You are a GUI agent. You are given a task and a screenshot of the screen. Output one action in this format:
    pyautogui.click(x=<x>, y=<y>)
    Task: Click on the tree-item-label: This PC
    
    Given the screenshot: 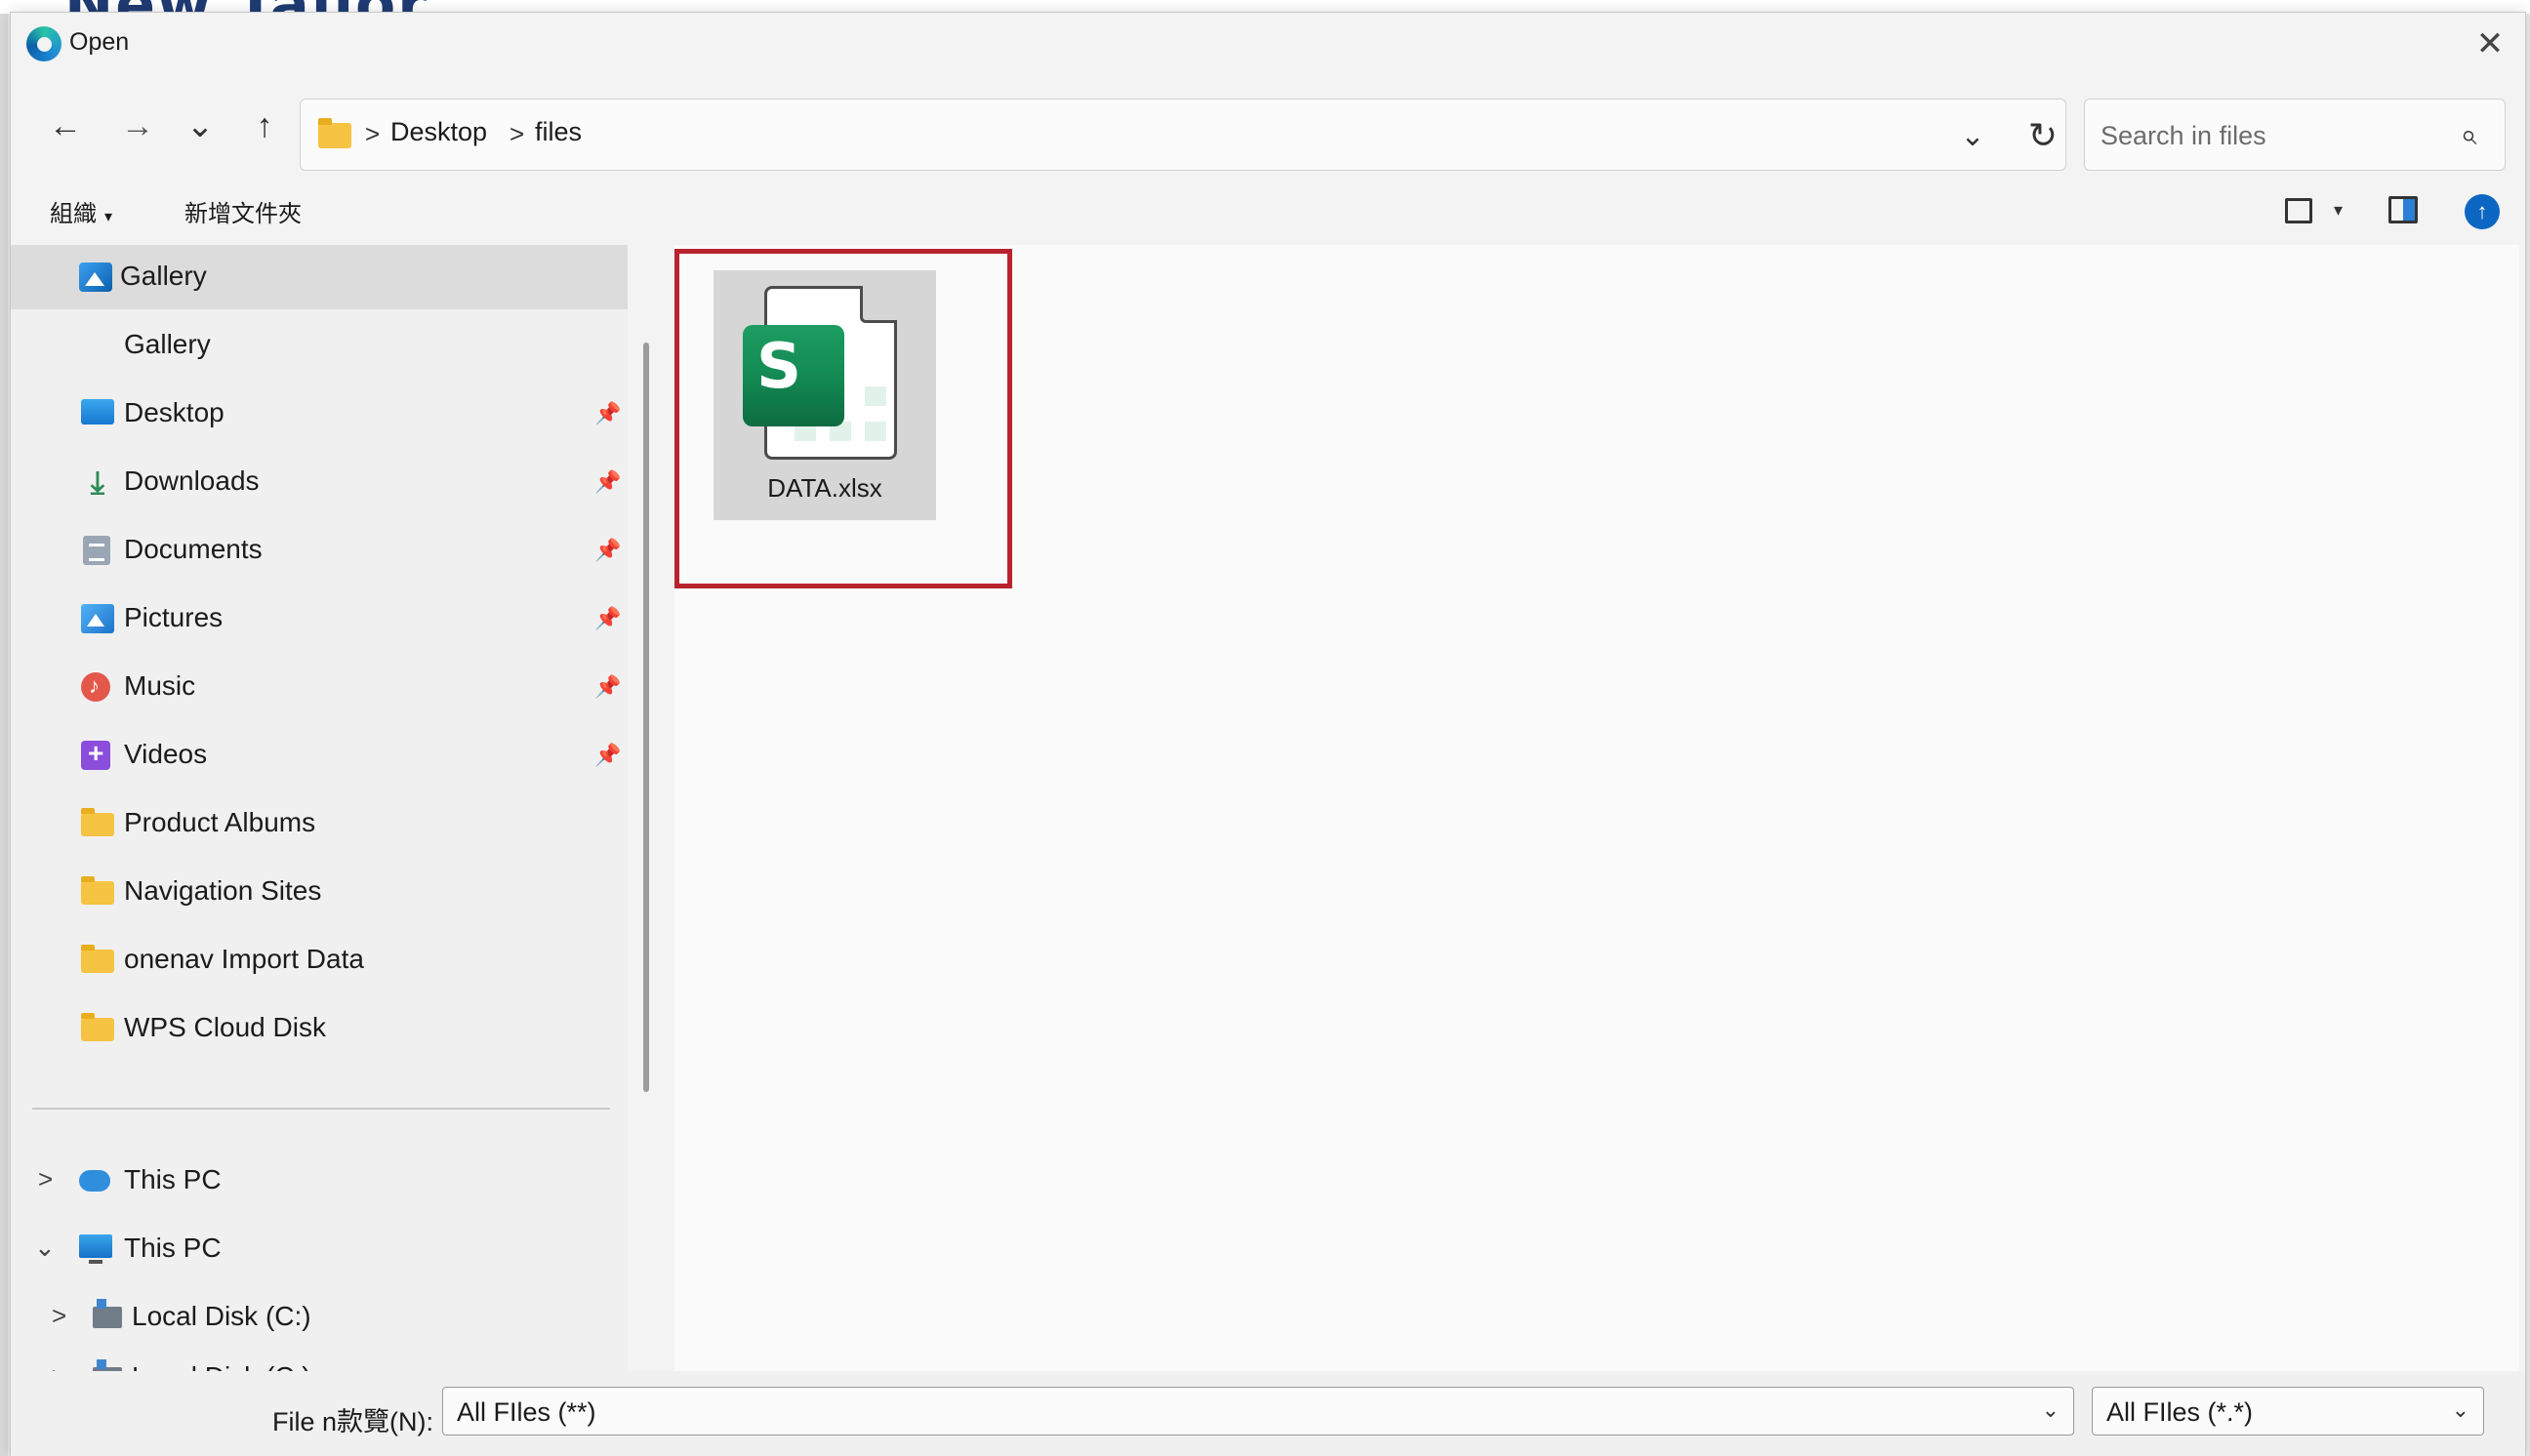 What is the action you would take?
    pyautogui.click(x=173, y=1179)
    